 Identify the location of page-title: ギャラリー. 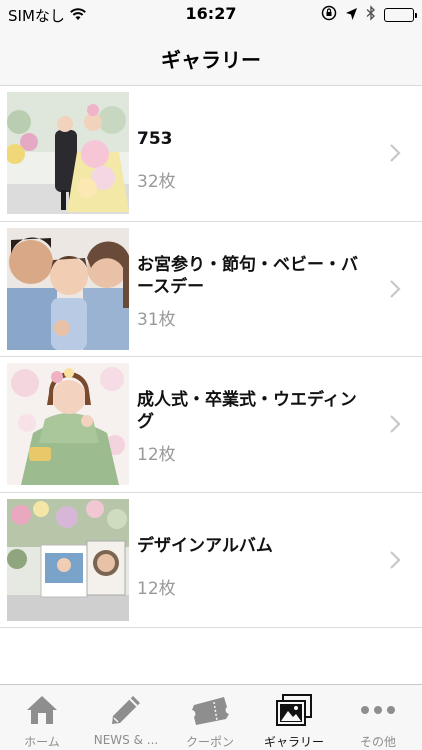
(211, 60).